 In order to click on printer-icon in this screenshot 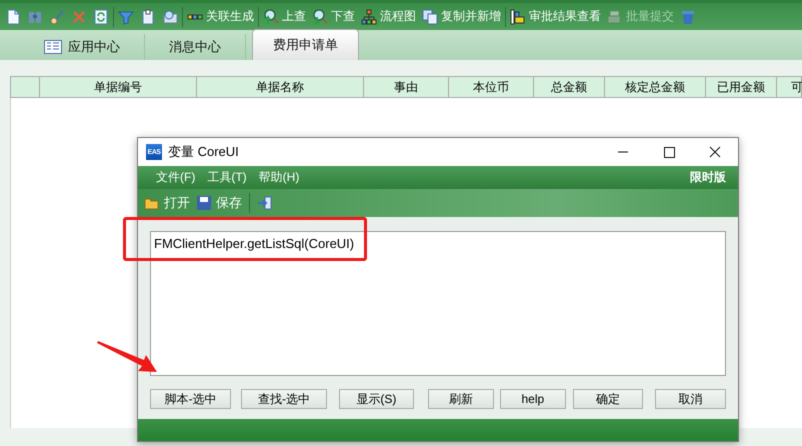, I will do `click(615, 16)`.